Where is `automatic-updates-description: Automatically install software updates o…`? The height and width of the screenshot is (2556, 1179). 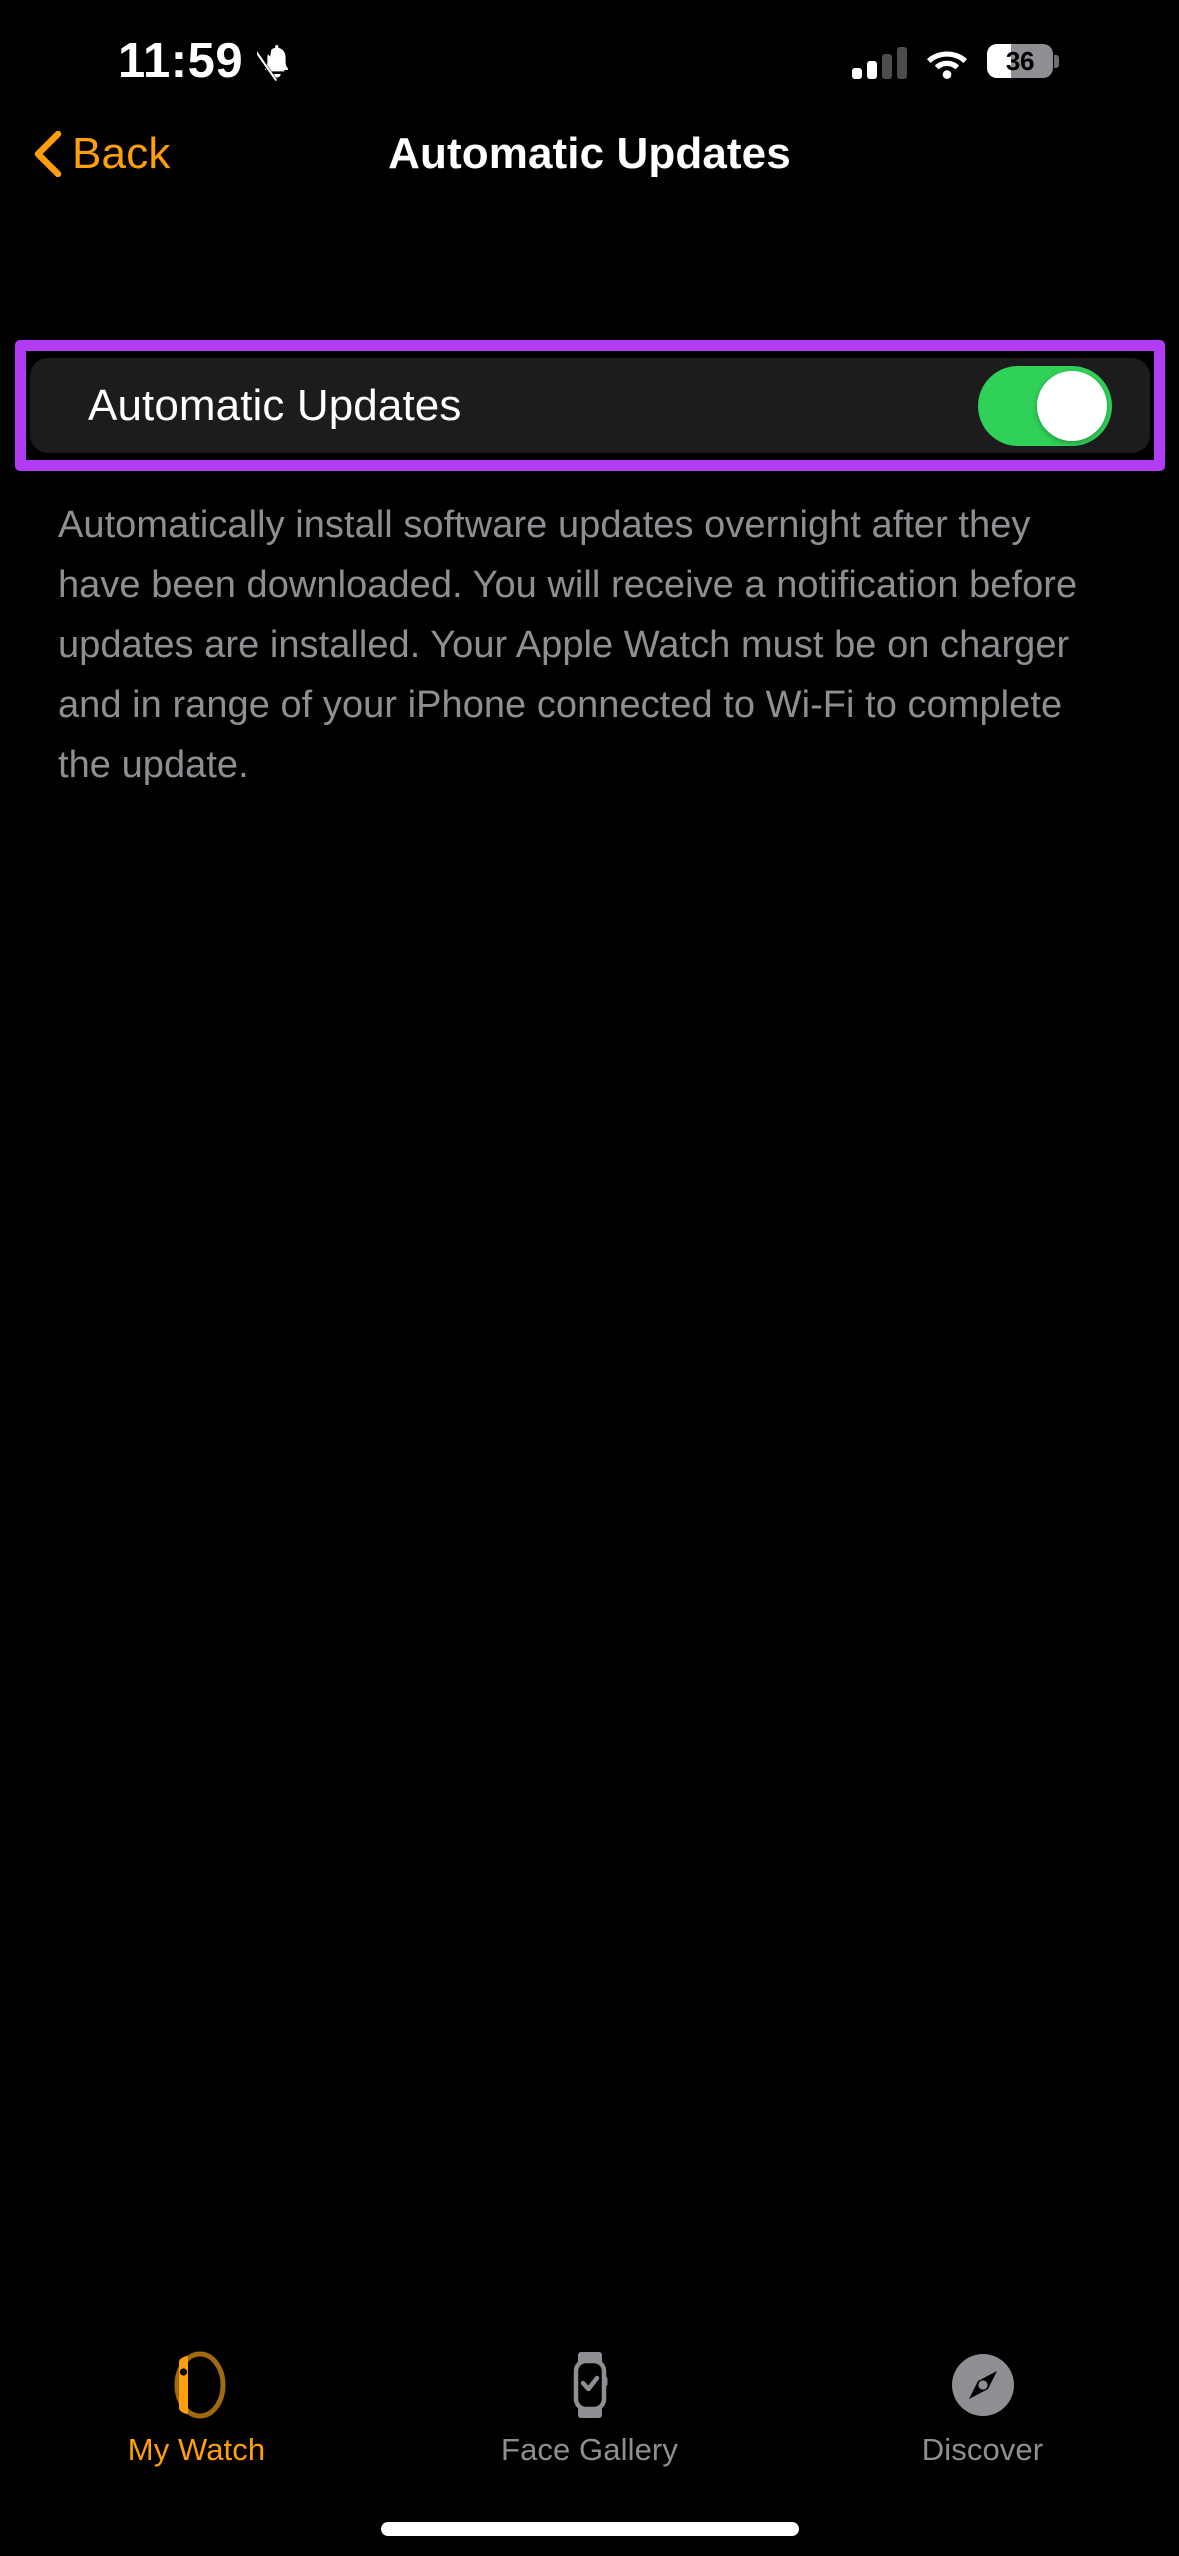
automatic-updates-description: Automatically install software updates o… is located at coordinates (568, 645).